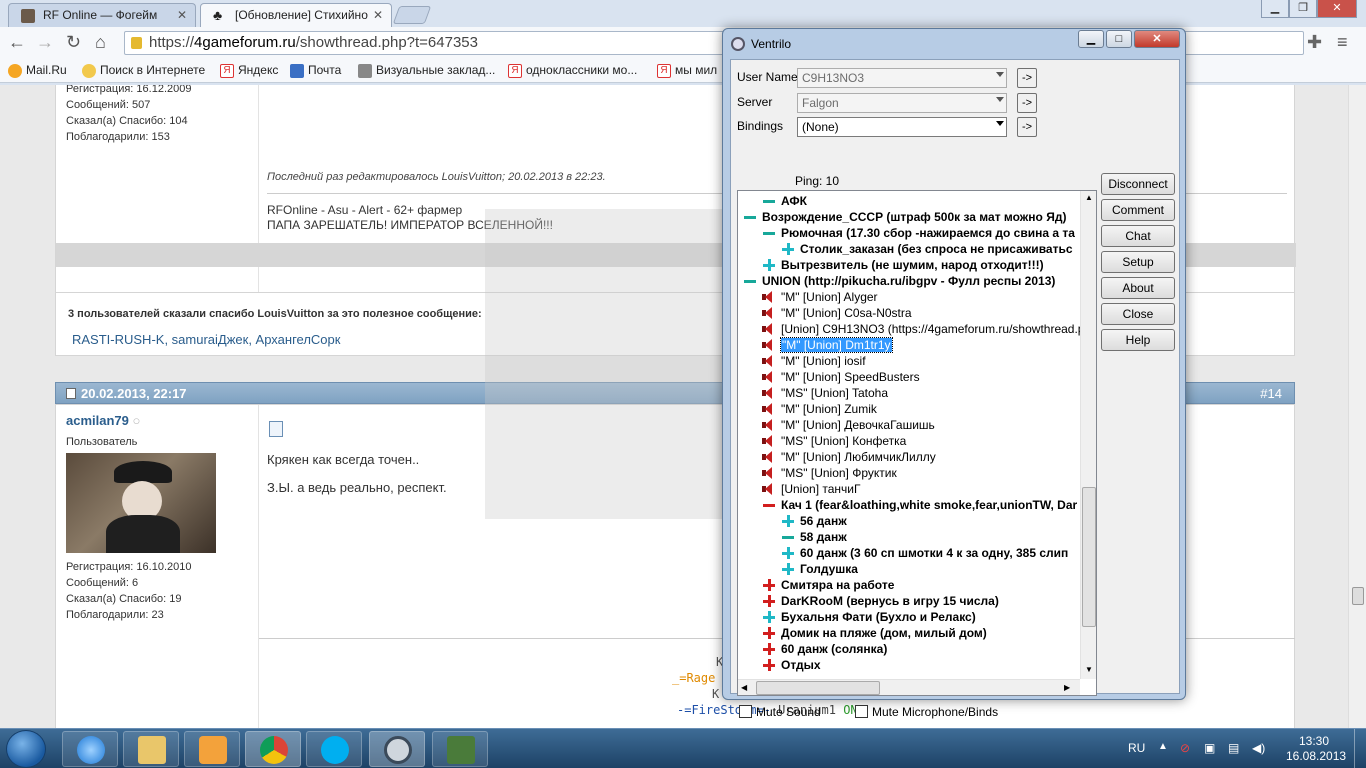 This screenshot has height=768, width=1366. Describe the element at coordinates (1138, 236) in the screenshot. I see `chat-button: Chat` at that location.